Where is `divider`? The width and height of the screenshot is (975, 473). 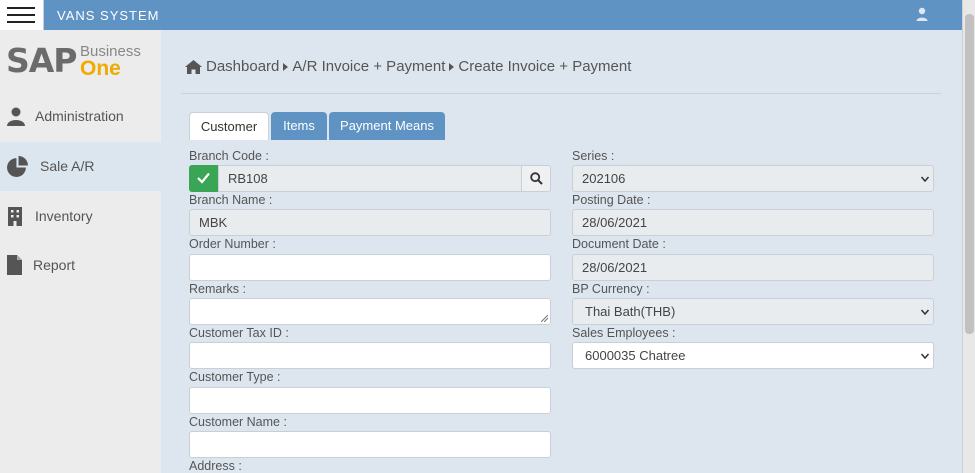
divider is located at coordinates (561, 93).